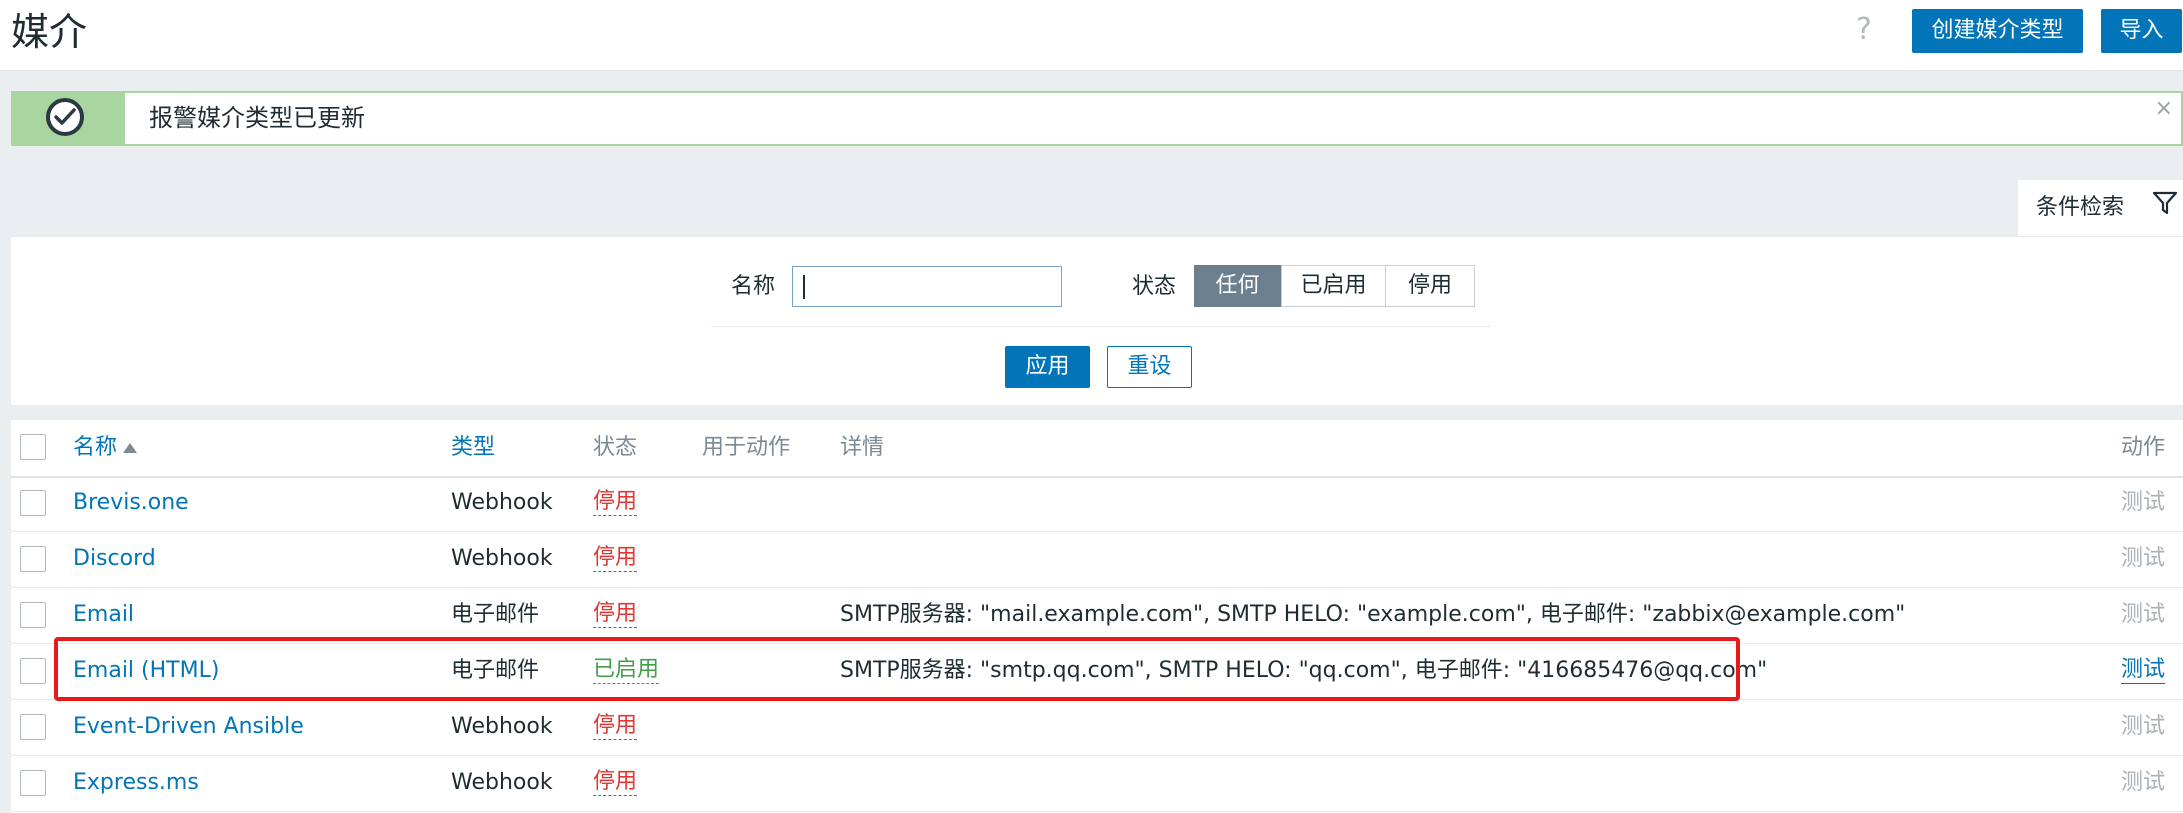  What do you see at coordinates (2142, 447) in the screenshot?
I see `column-action-header: 动作` at bounding box center [2142, 447].